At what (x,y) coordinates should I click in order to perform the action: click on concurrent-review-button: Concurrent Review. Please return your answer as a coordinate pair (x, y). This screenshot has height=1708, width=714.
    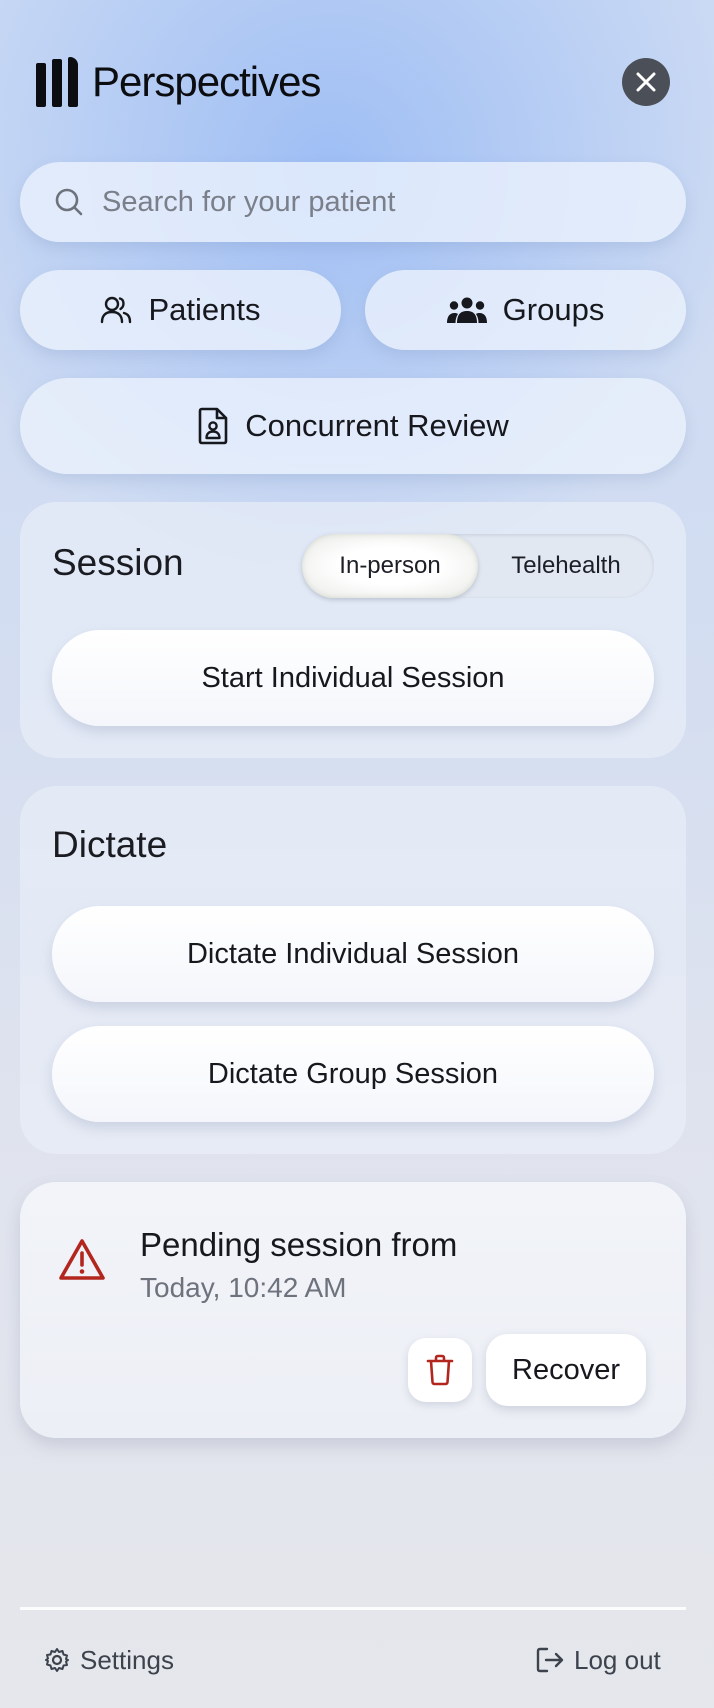
    Looking at the image, I should click on (353, 426).